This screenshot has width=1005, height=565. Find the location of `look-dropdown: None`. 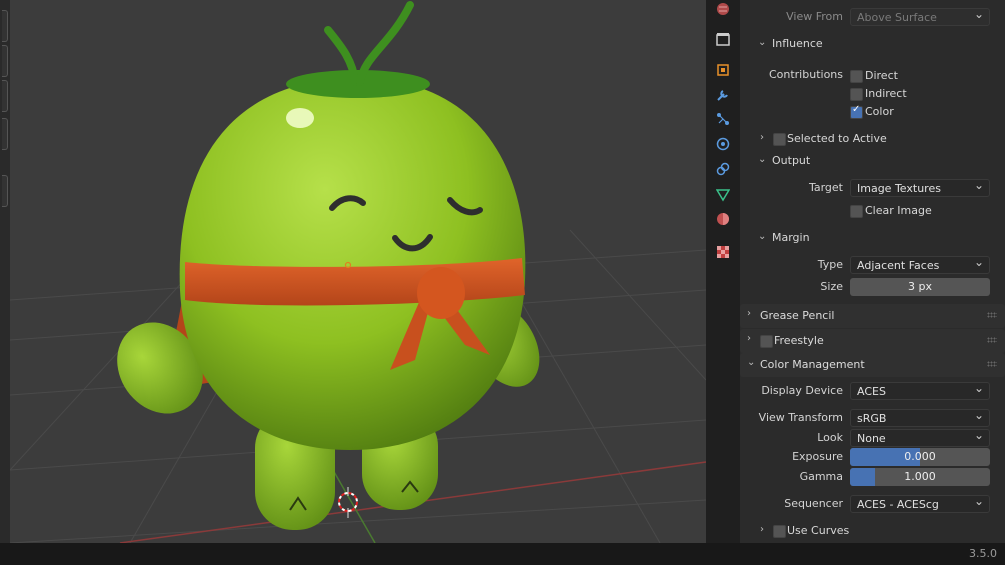

look-dropdown: None is located at coordinates (920, 437).